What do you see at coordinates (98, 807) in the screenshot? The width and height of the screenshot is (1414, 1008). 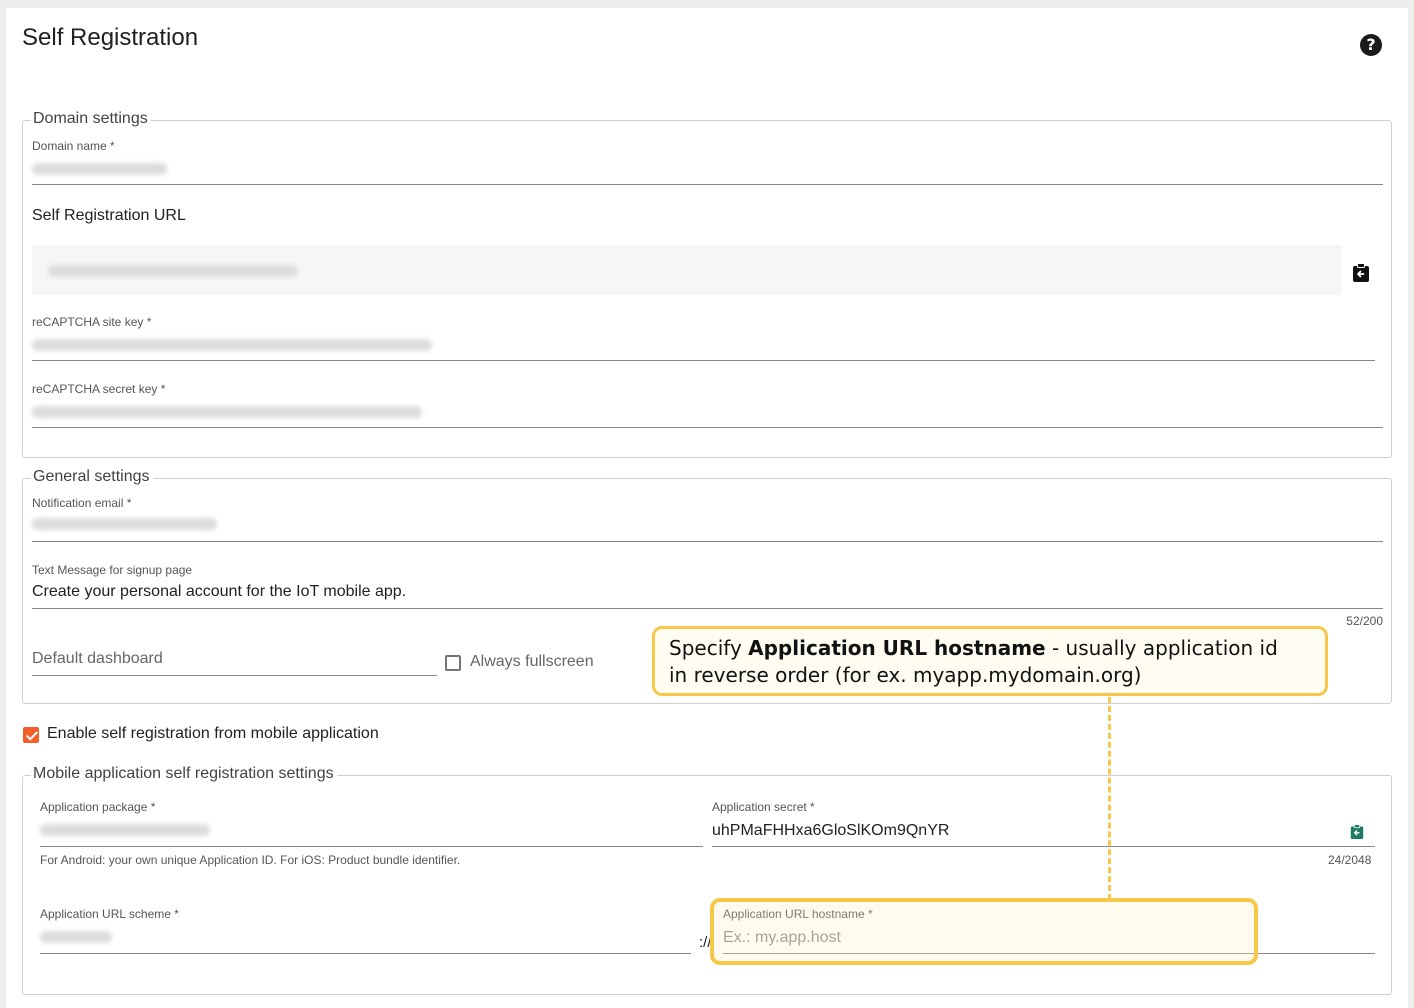 I see `application-package-label: Application package *` at bounding box center [98, 807].